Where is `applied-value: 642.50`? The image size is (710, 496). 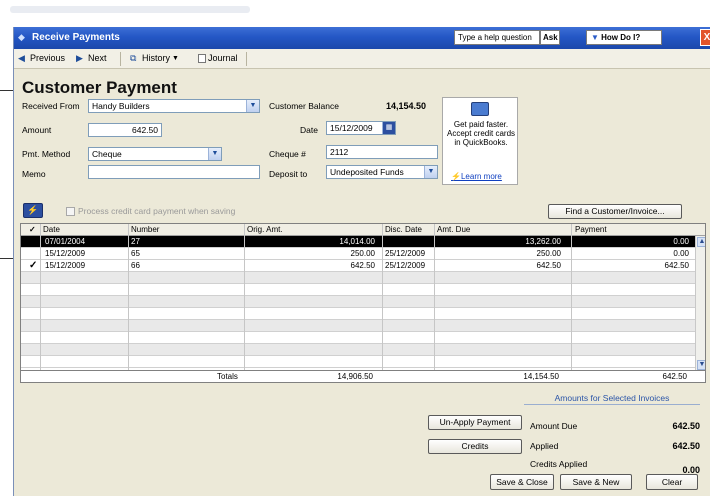 applied-value: 642.50 is located at coordinates (686, 446).